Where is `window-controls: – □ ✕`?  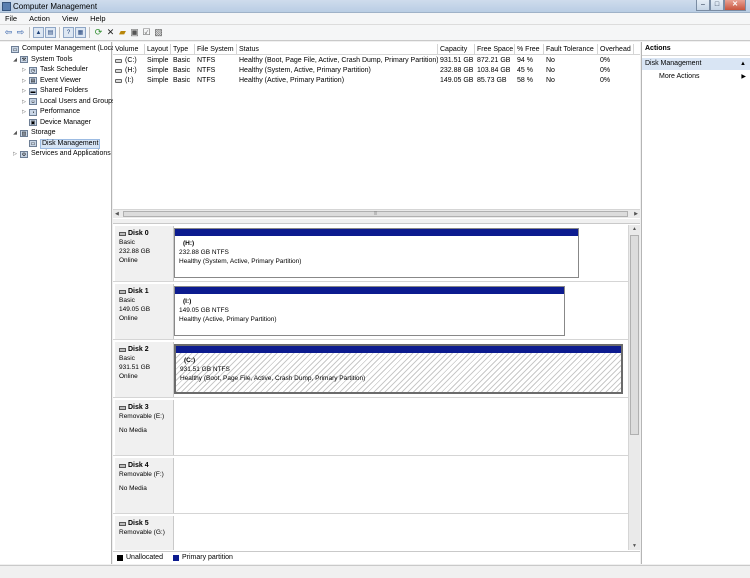
window-controls: – □ ✕ is located at coordinates (721, 5).